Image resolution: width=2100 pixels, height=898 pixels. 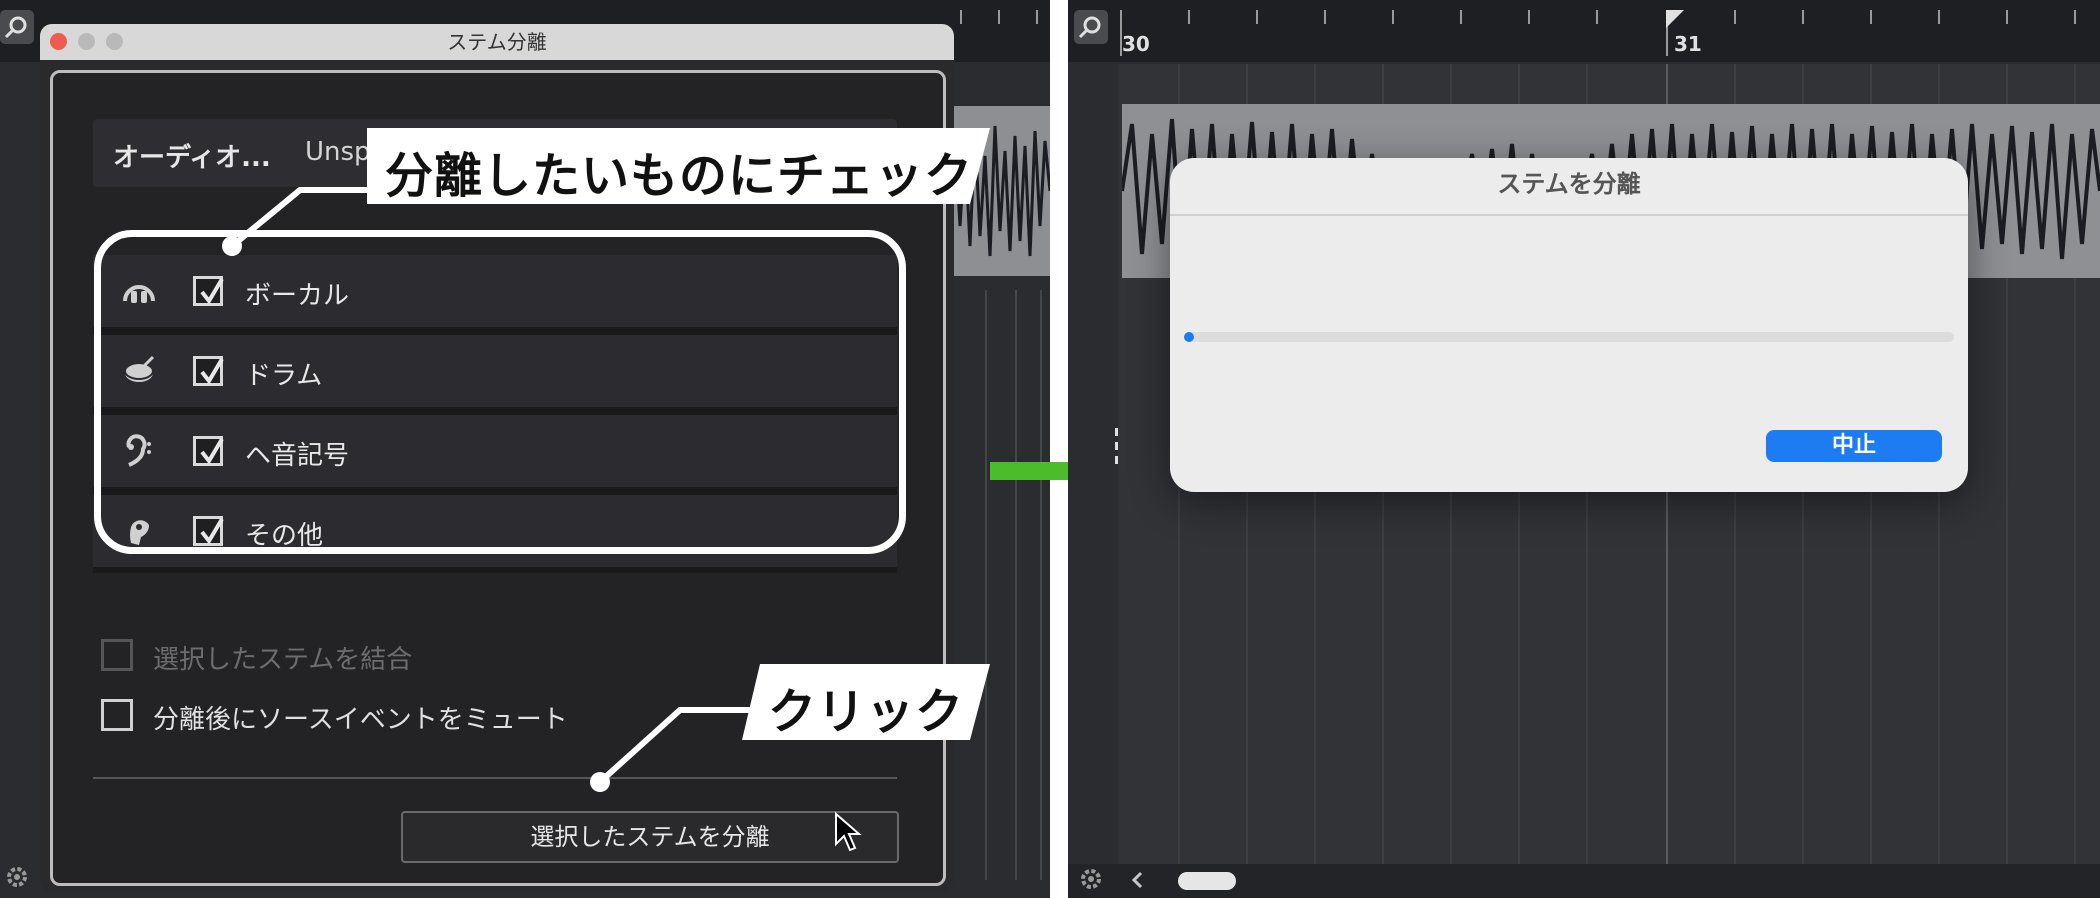 I want to click on timeline-ruler, so click(x=1584, y=31).